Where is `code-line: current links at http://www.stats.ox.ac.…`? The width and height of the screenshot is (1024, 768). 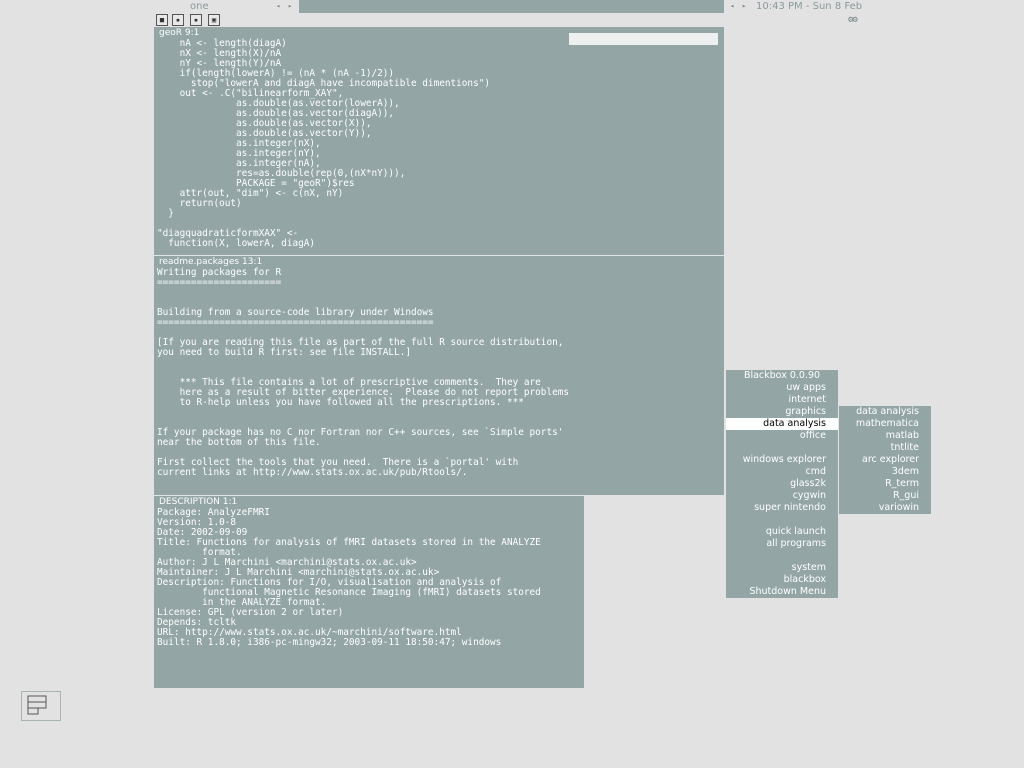 code-line: current links at http://www.stats.ox.ac.… is located at coordinates (312, 472).